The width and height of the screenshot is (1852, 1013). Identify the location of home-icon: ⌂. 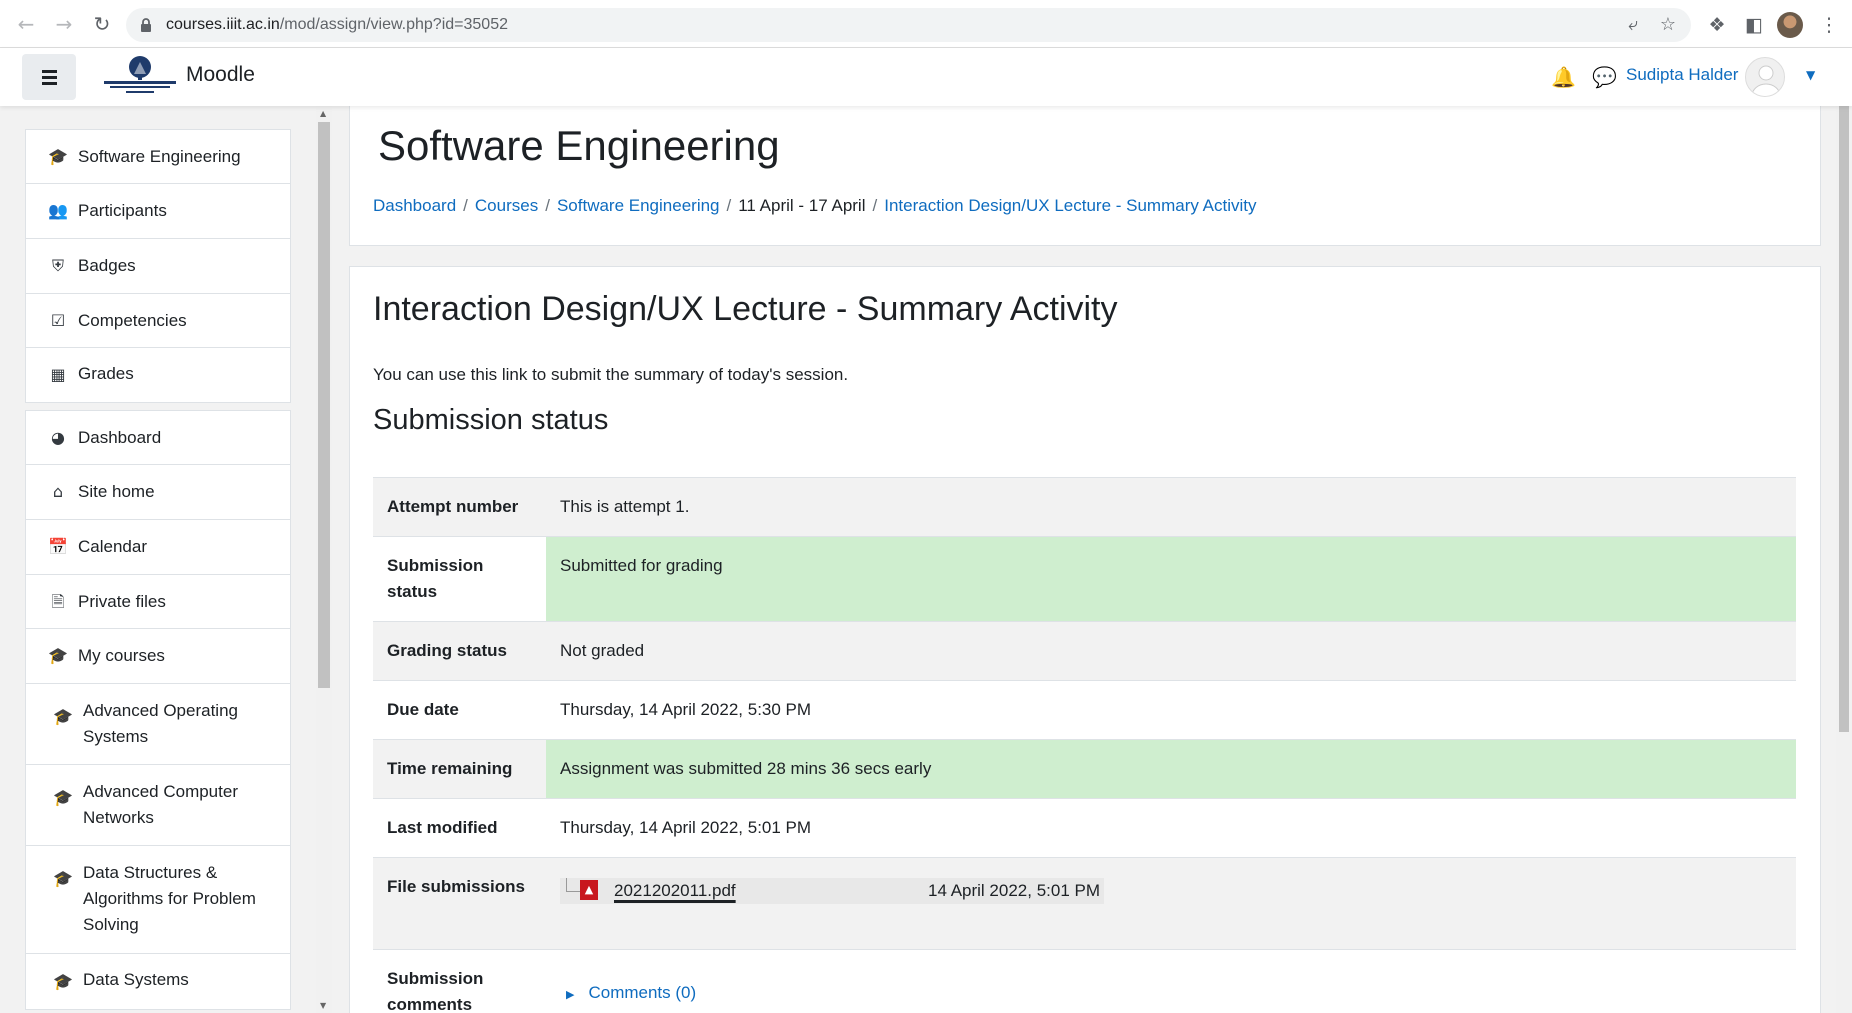
(58, 491).